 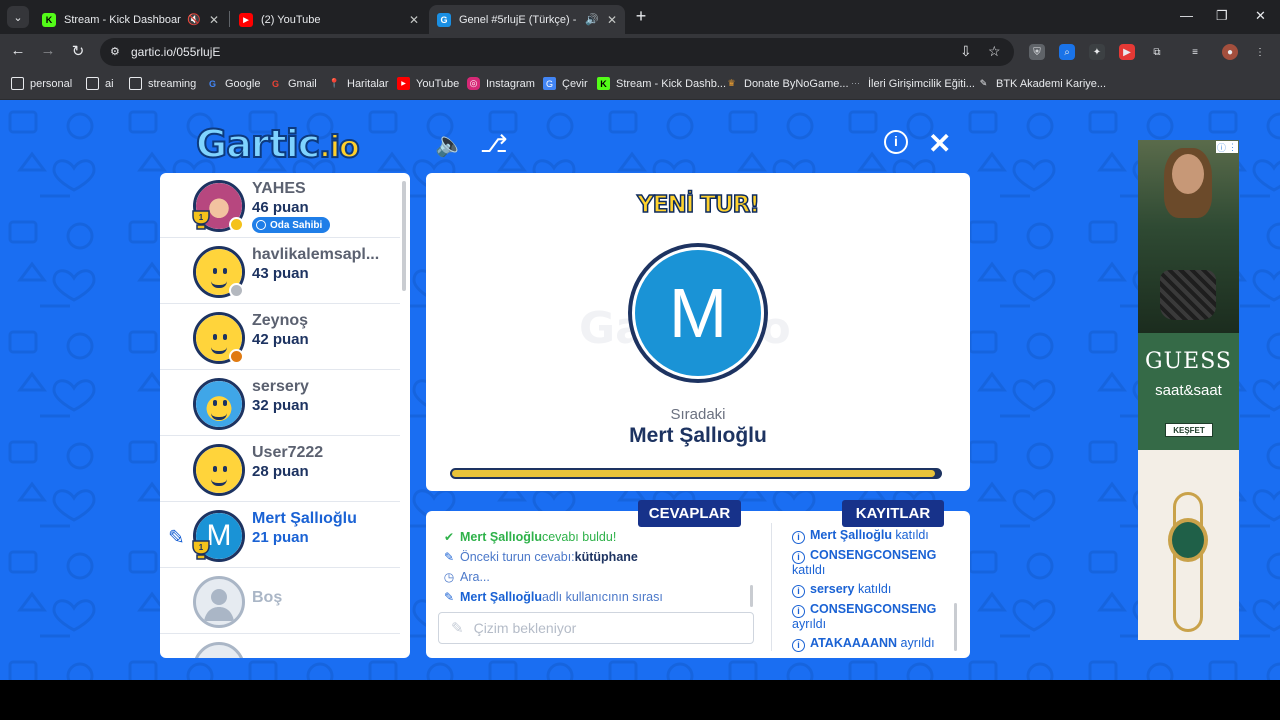 I want to click on player-name: YAHES, so click(x=279, y=188).